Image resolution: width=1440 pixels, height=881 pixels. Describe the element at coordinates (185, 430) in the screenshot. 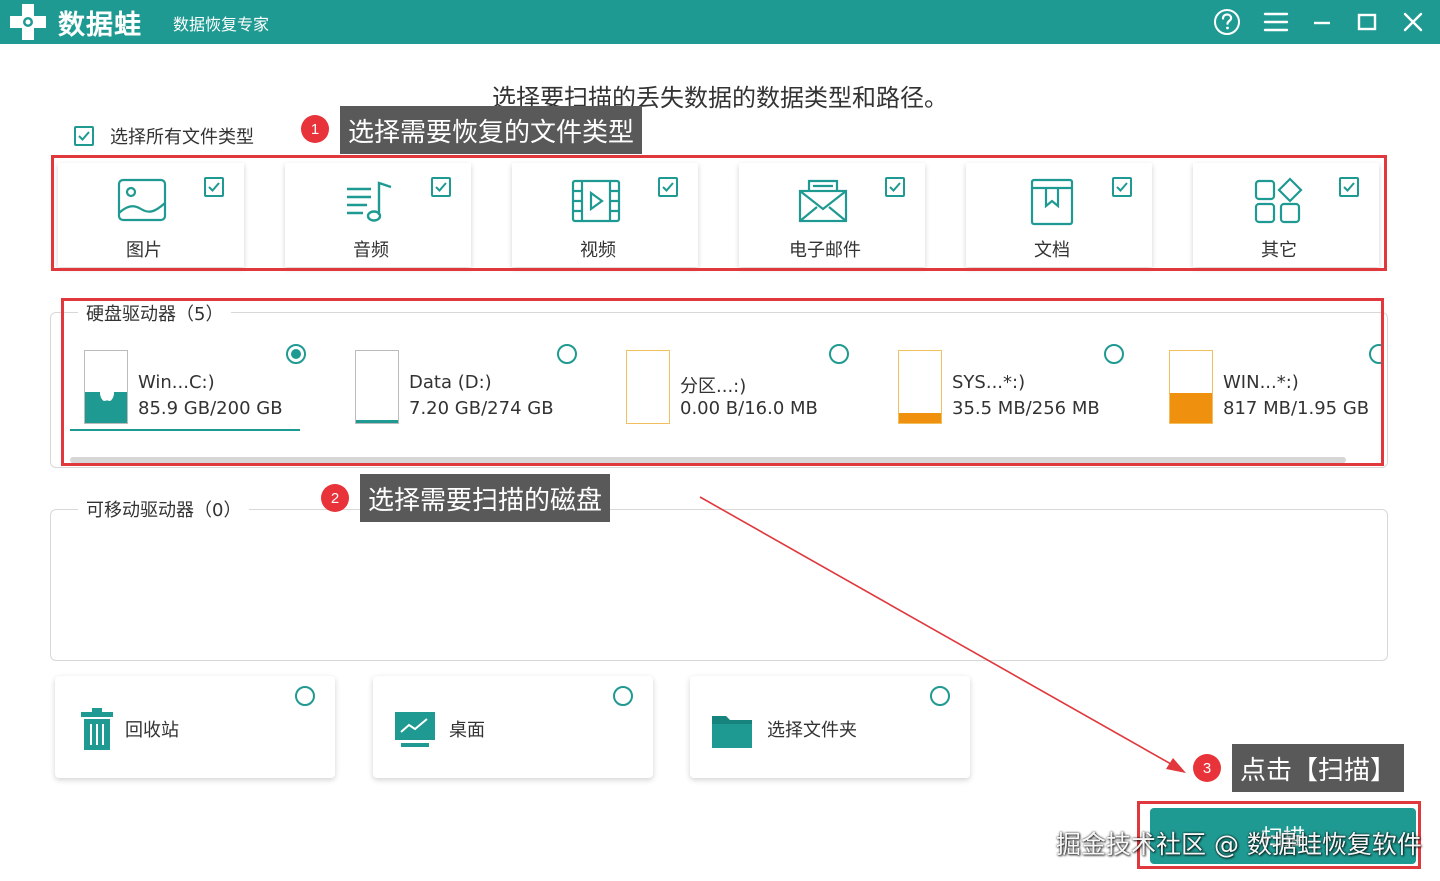

I see `selected-underline` at that location.